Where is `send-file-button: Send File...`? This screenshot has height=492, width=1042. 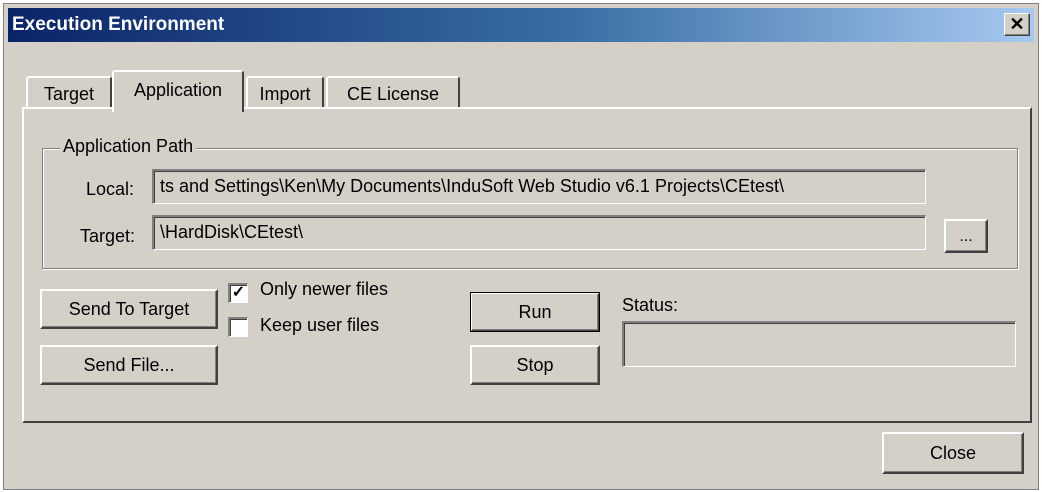
send-file-button: Send File... is located at coordinates (129, 365).